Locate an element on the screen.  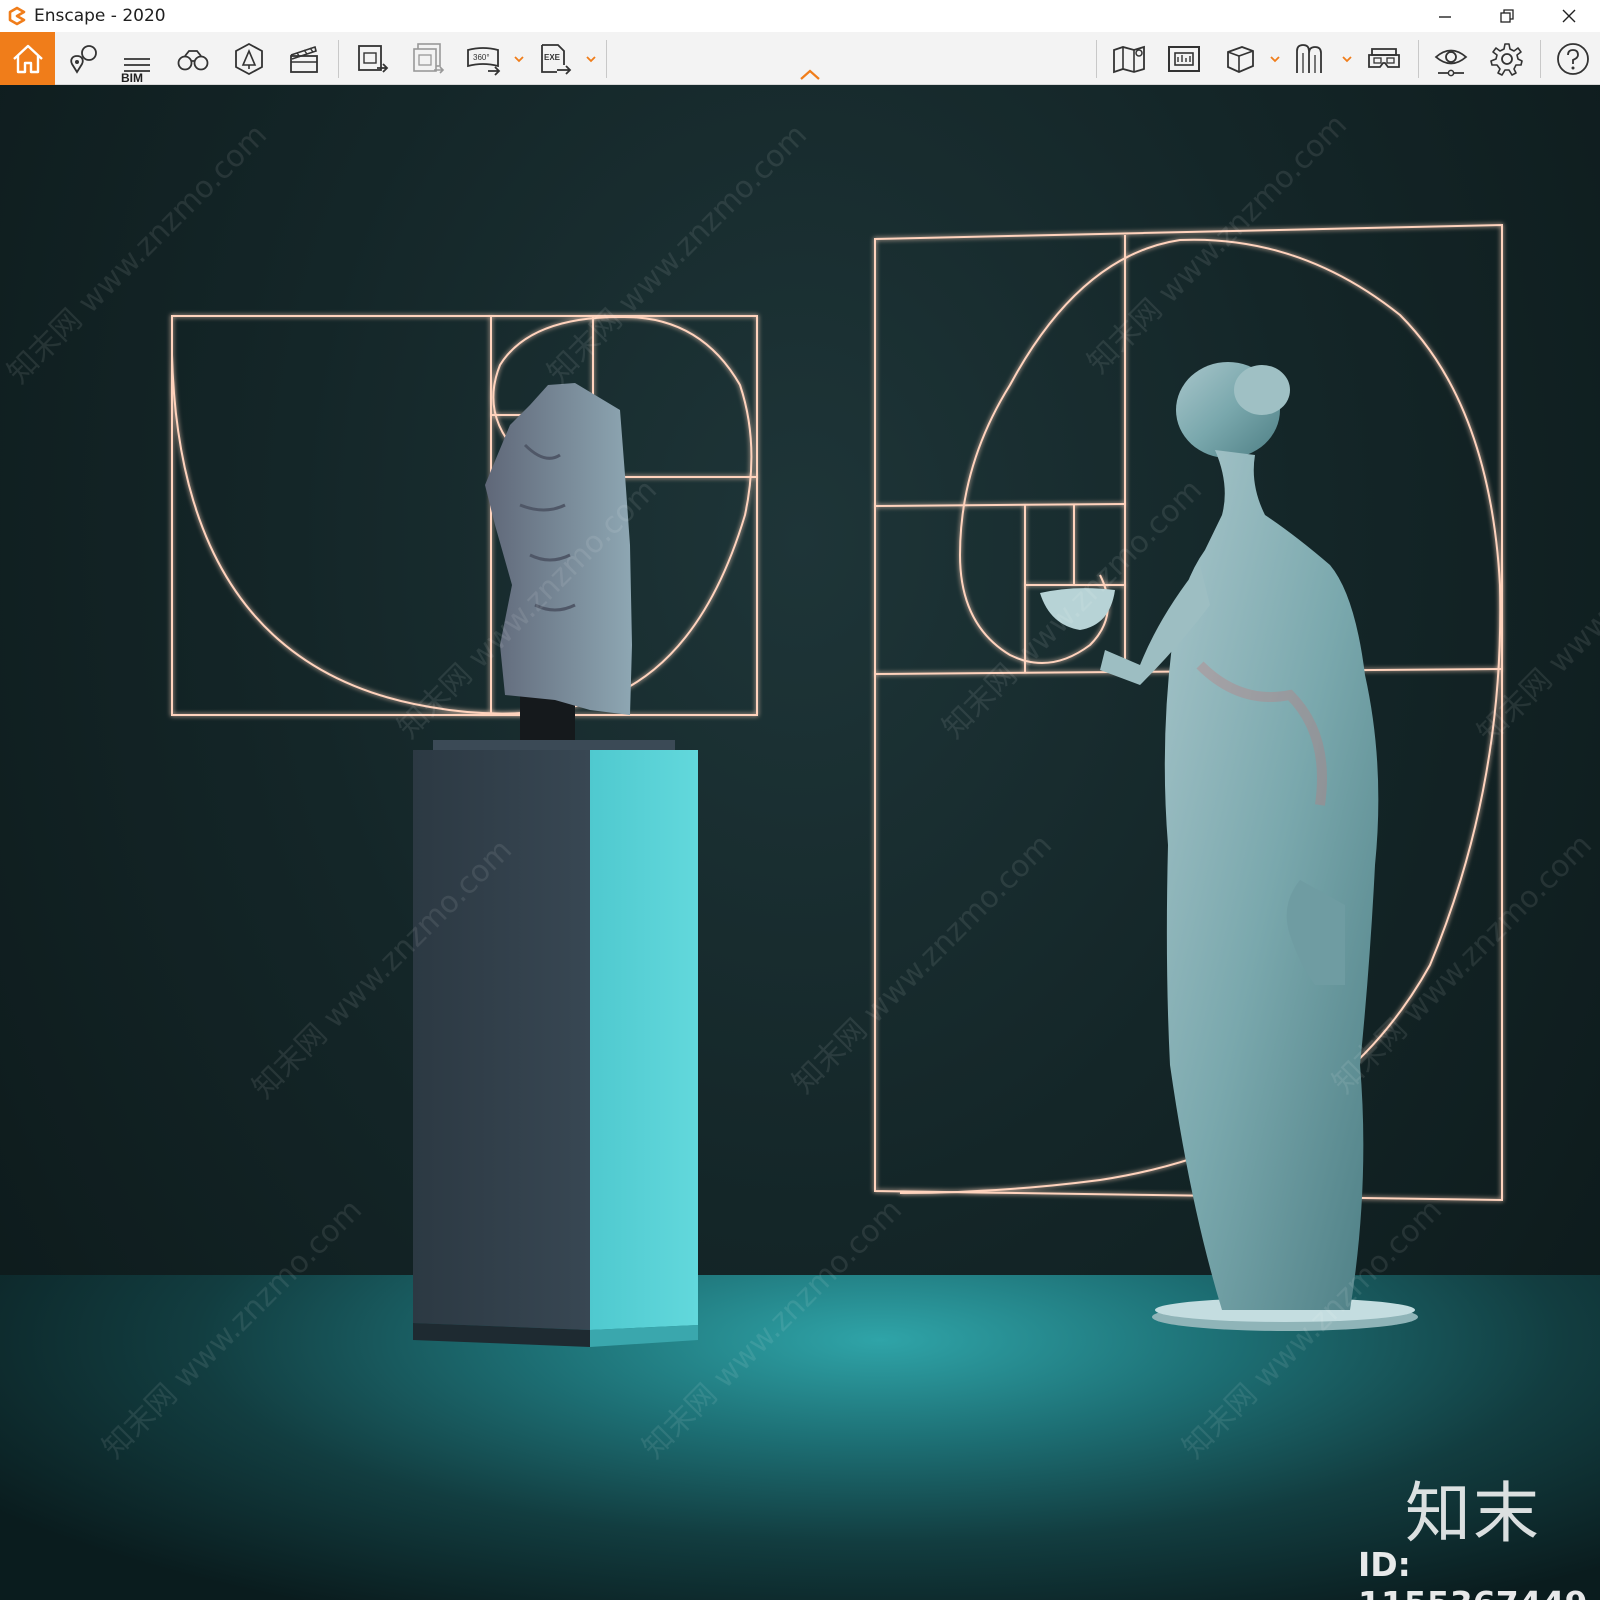
home-button is located at coordinates (27, 58).